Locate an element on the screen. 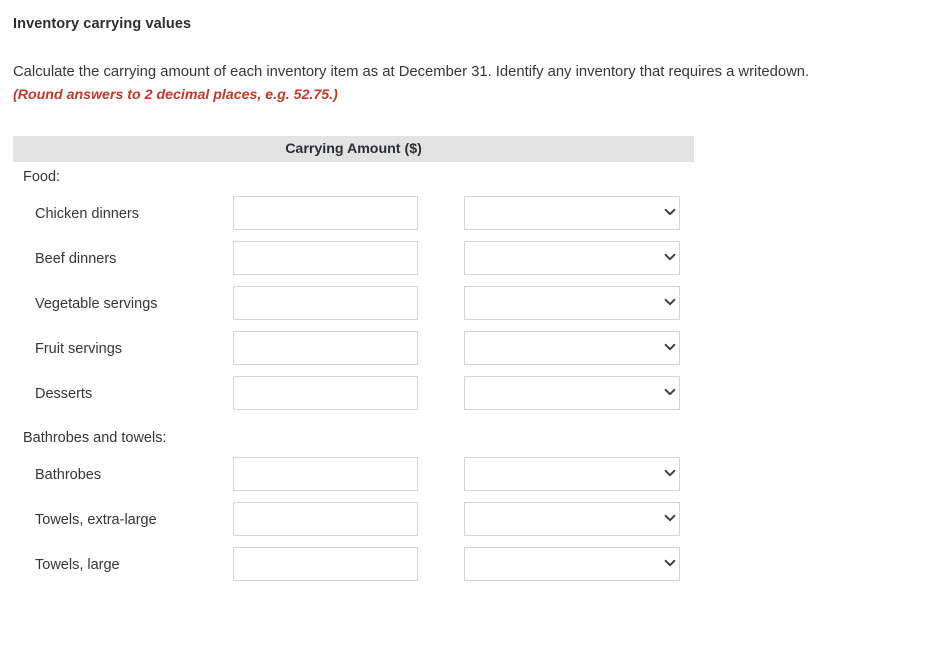 The width and height of the screenshot is (946, 645). writedown-select-bathrobes is located at coordinates (572, 474).